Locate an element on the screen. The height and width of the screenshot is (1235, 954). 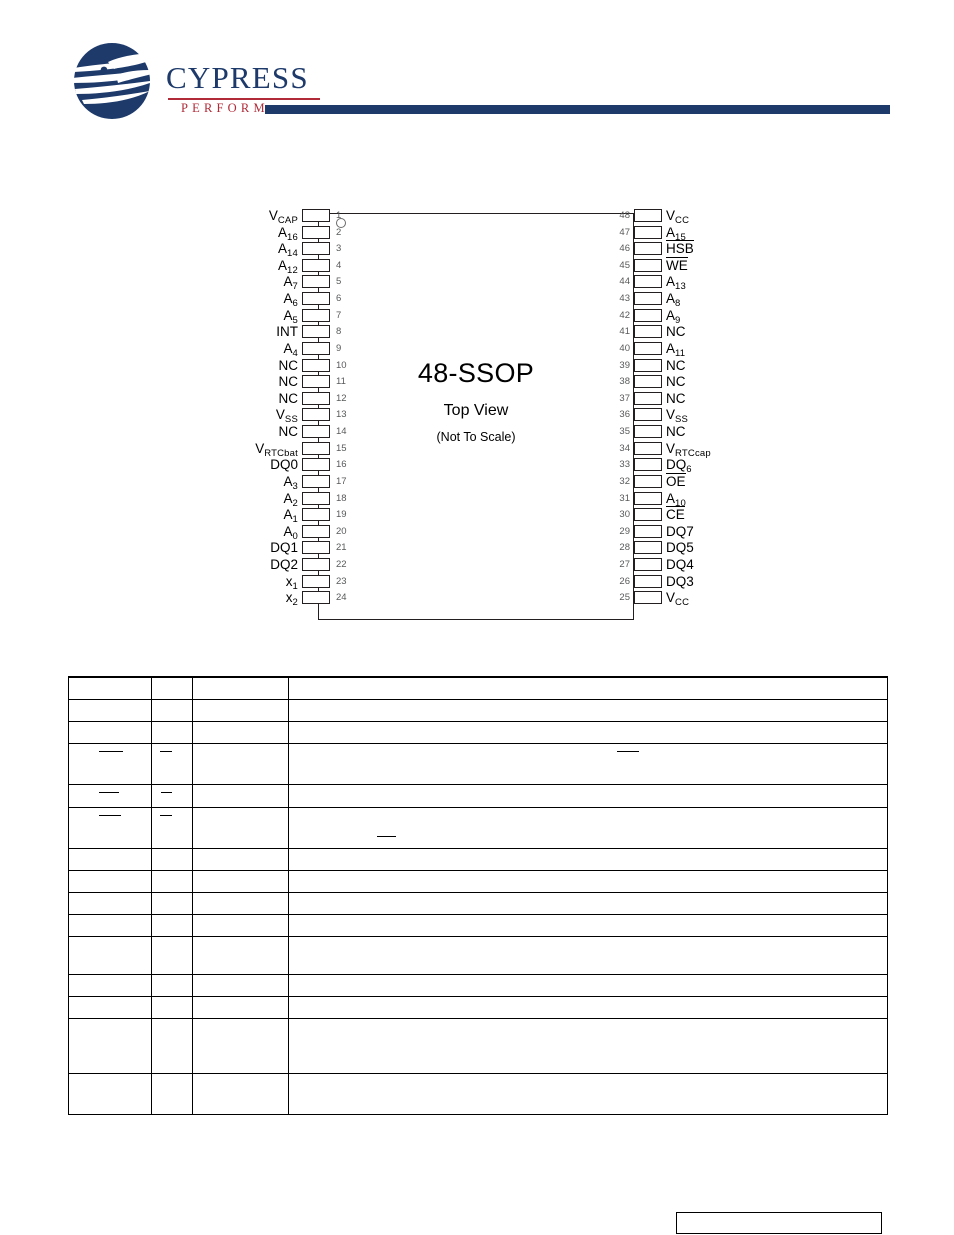
pin-number-9: 9 is located at coordinates (339, 348).